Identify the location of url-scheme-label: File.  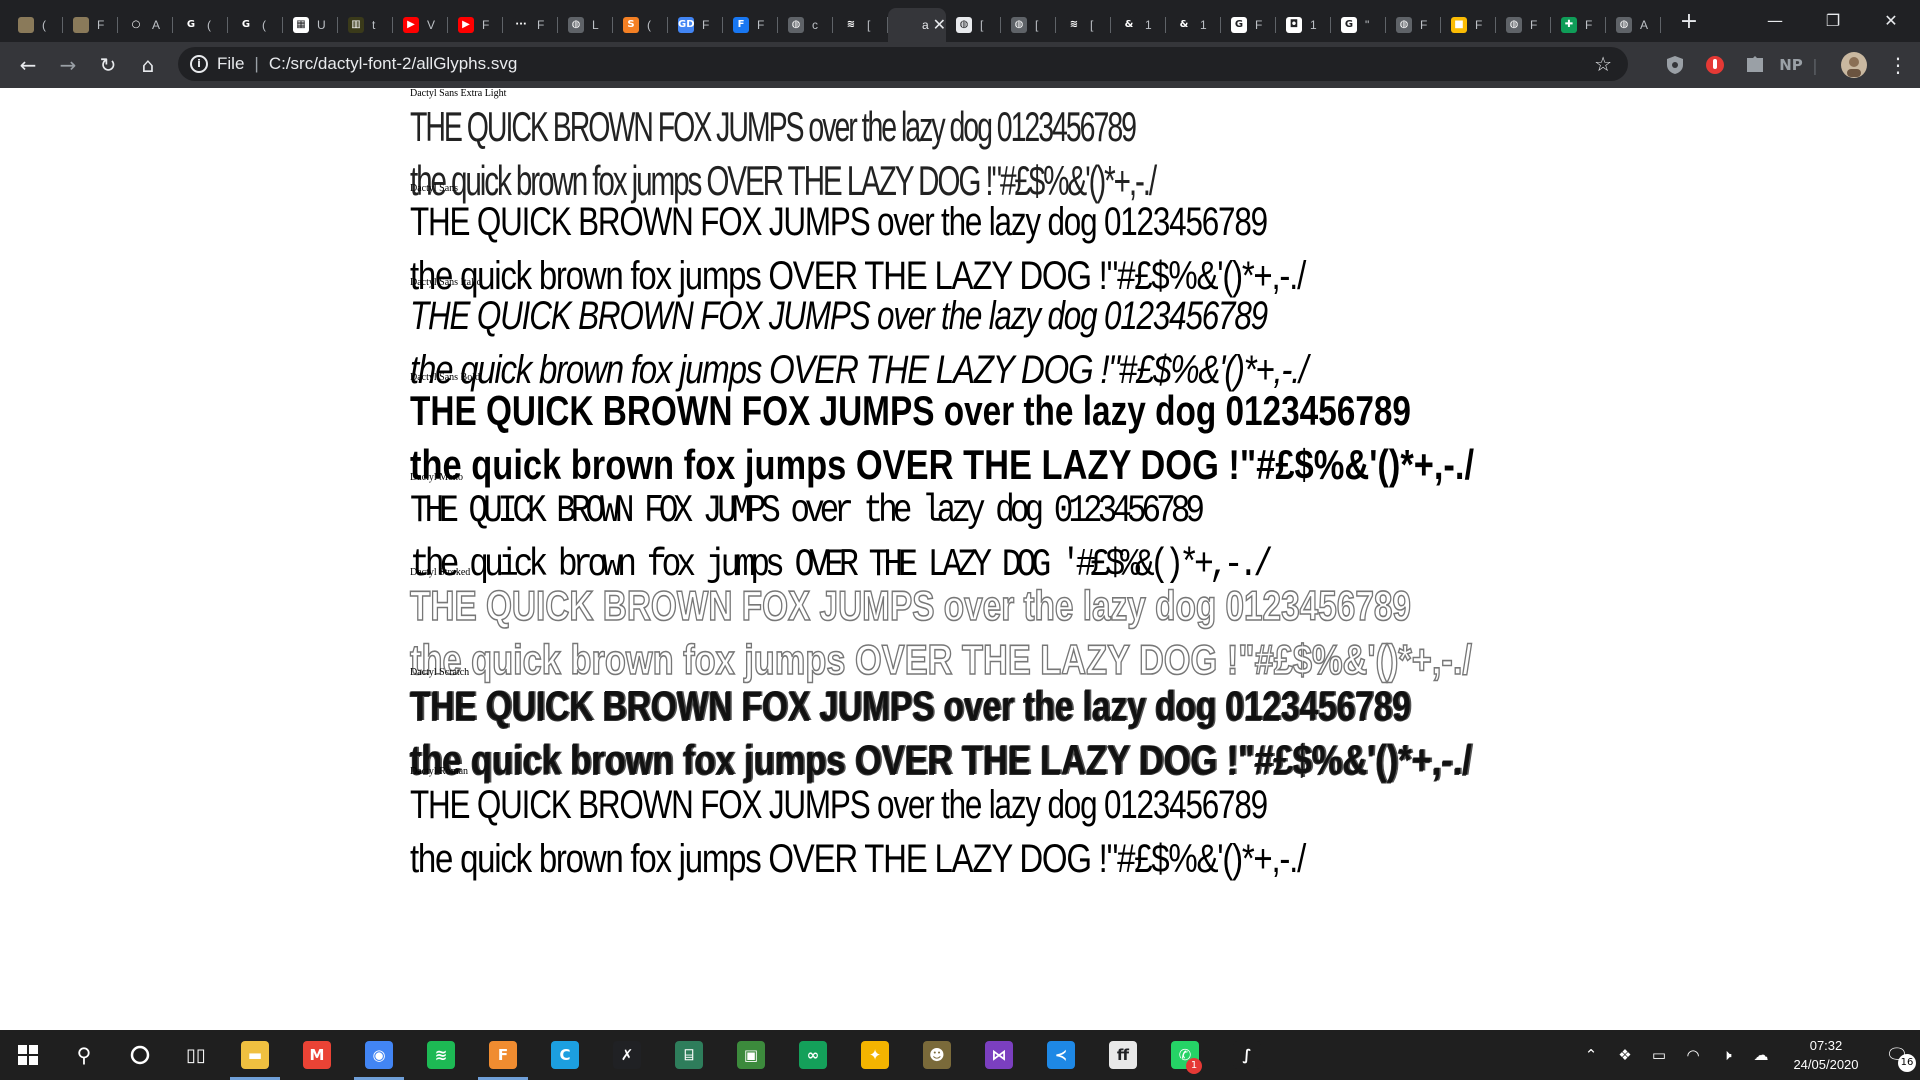
(231, 63).